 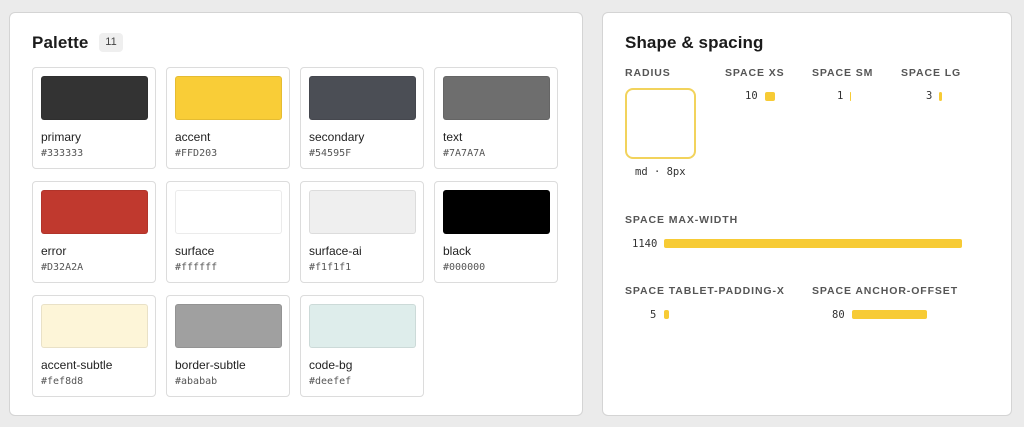 What do you see at coordinates (94, 212) in the screenshot?
I see `swatch-color-error` at bounding box center [94, 212].